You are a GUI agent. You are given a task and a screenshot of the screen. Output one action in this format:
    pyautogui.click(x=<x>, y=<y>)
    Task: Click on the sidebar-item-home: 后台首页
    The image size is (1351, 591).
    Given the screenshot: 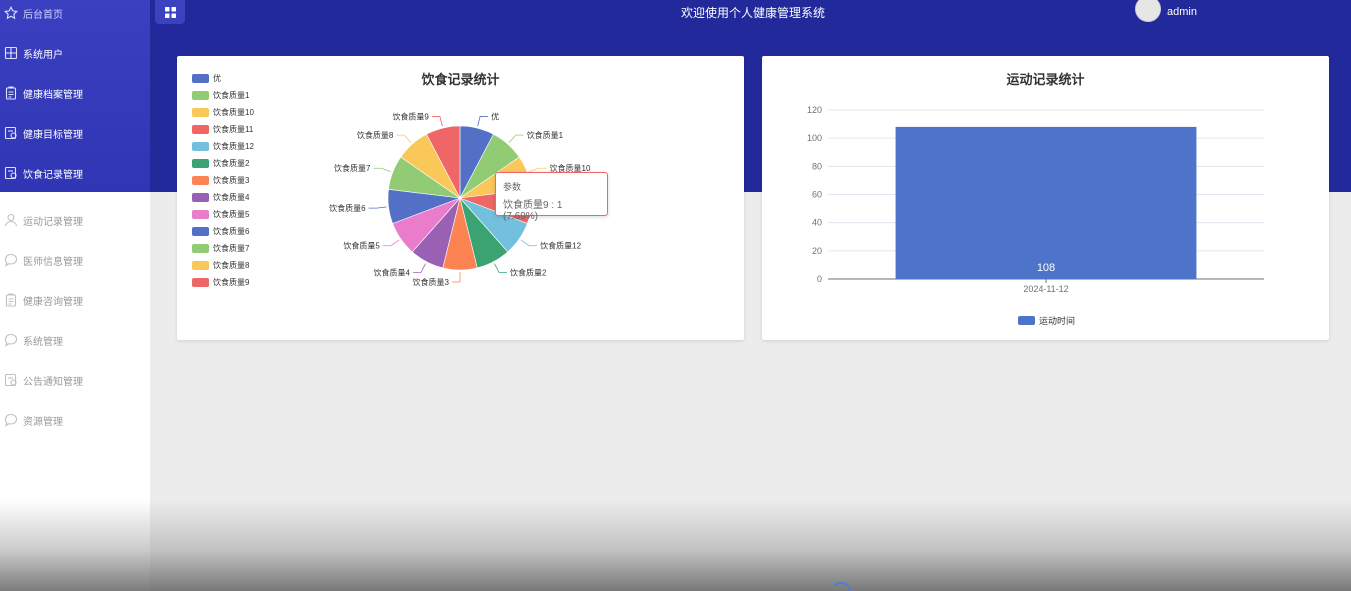 What is the action you would take?
    pyautogui.click(x=75, y=16)
    